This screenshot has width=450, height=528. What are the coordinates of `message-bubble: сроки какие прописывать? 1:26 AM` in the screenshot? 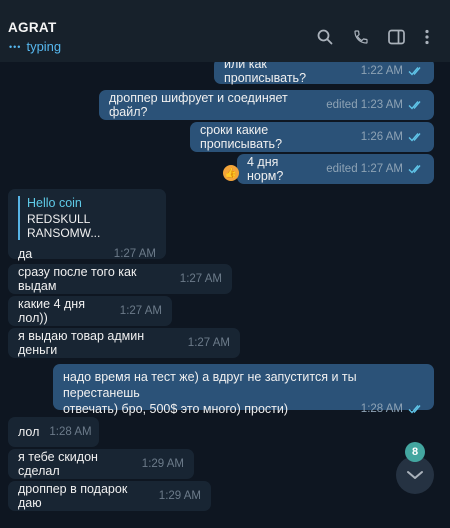 It's located at (312, 137).